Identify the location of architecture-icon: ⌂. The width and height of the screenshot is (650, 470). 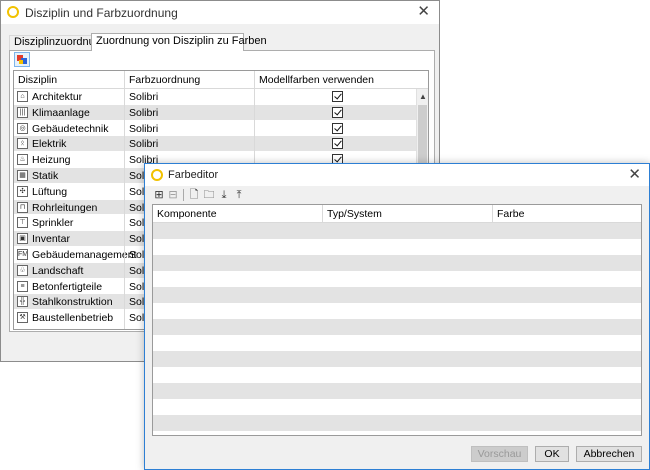
(22, 96).